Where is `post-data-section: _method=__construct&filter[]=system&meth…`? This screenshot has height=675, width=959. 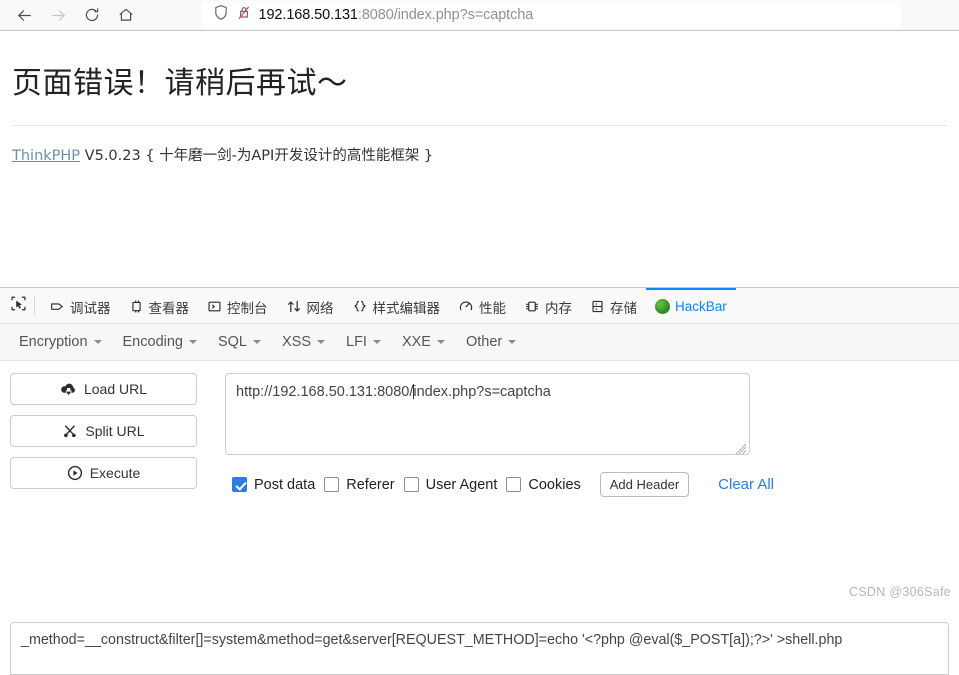
post-data-section: _method=__construct&filter[]=system&meth… is located at coordinates (479, 648).